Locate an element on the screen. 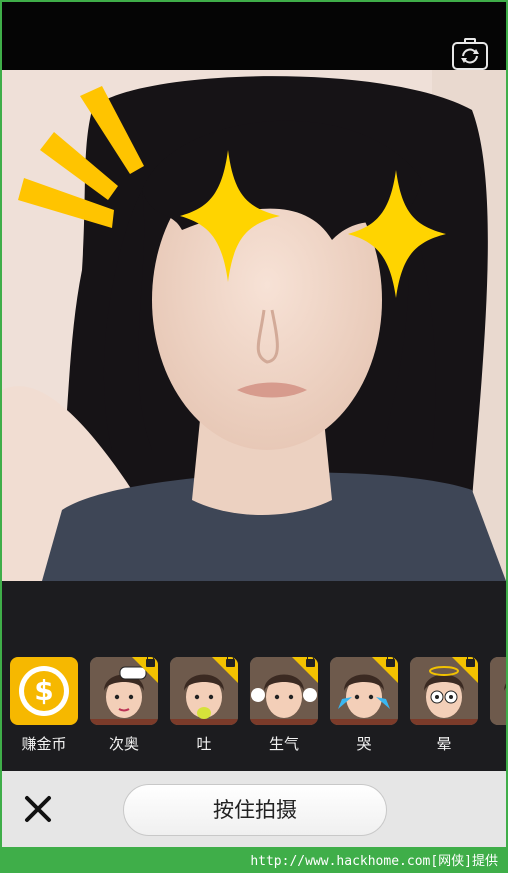 The height and width of the screenshot is (873, 508). effect-label: 生气 is located at coordinates (283, 744).